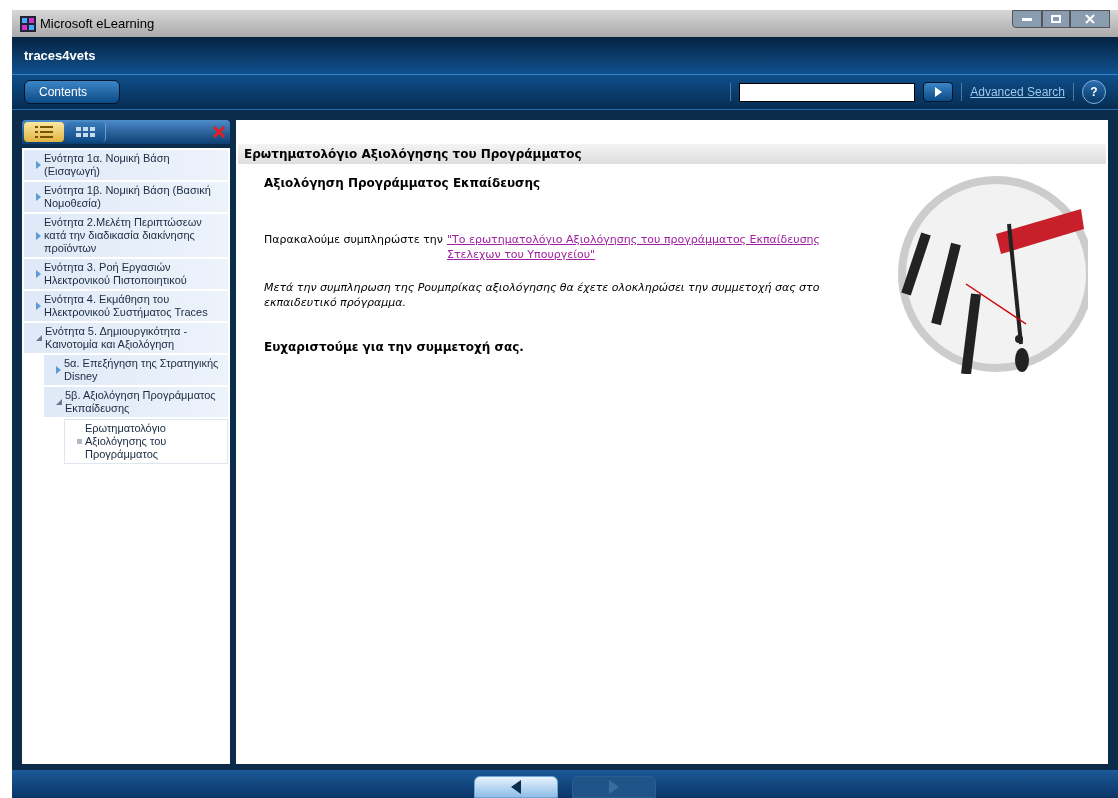  What do you see at coordinates (28, 23) in the screenshot?
I see `app-icon` at bounding box center [28, 23].